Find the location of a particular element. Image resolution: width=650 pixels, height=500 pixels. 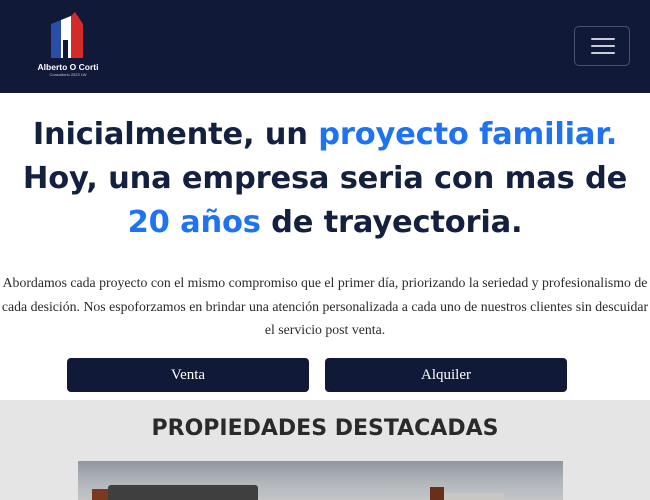

brand-logo: Alberto O Corti Consultorio 2023 LW is located at coordinates (68, 45).